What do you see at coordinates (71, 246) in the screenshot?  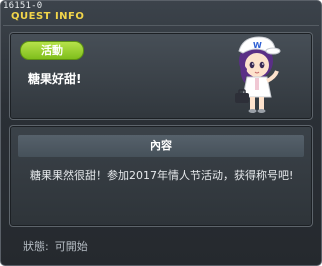 I see `status-value: 可開始` at bounding box center [71, 246].